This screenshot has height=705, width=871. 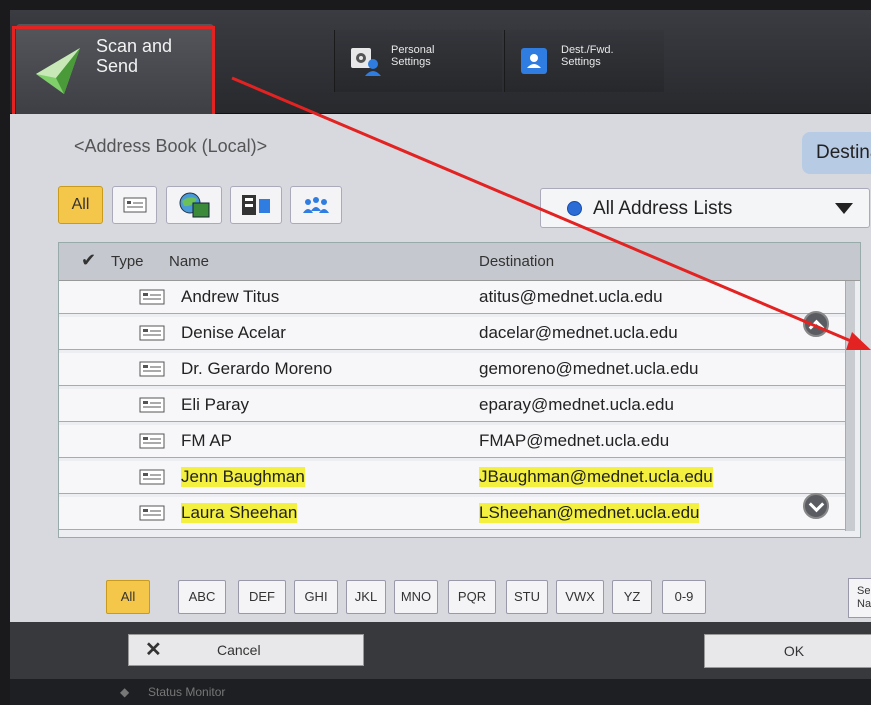 What do you see at coordinates (416, 597) in the screenshot?
I see `letter-filter-mno: MNO` at bounding box center [416, 597].